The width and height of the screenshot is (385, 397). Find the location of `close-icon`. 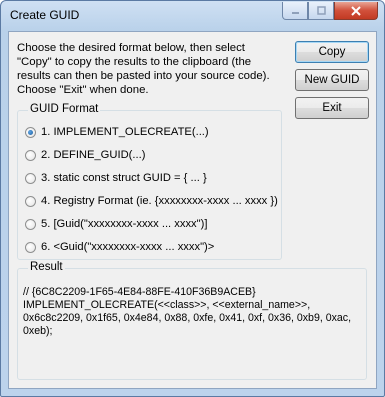

close-icon is located at coordinates (356, 10).